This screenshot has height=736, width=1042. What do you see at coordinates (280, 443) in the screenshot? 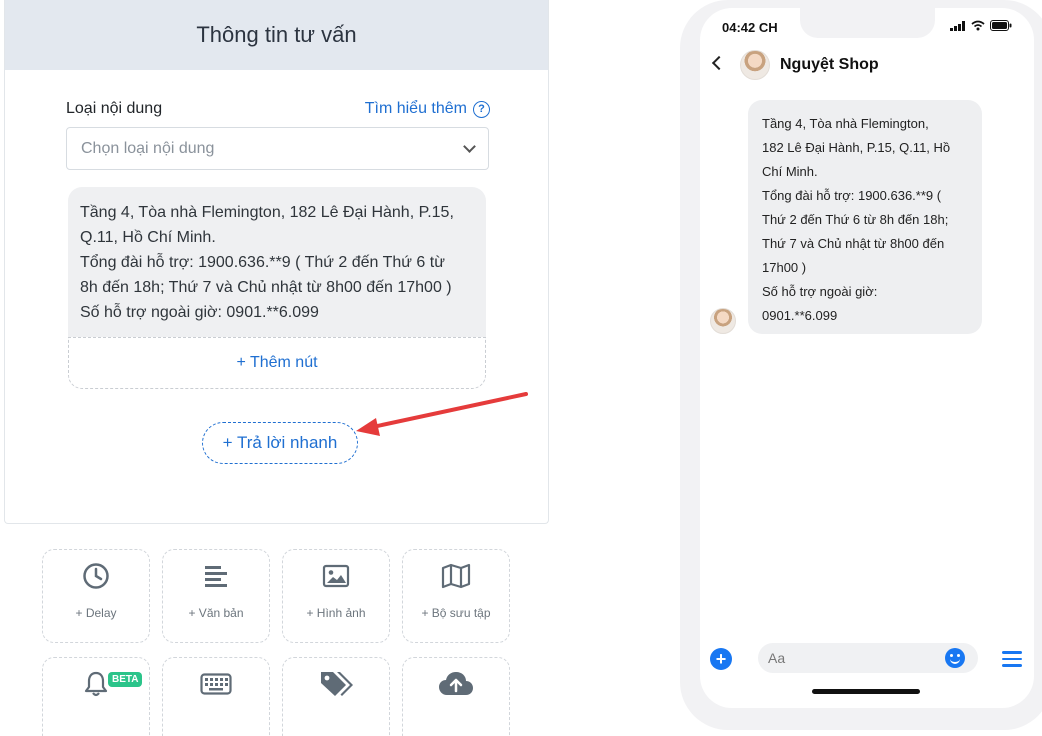
I see `quick-reply-button: + Trả lời nhanh` at bounding box center [280, 443].